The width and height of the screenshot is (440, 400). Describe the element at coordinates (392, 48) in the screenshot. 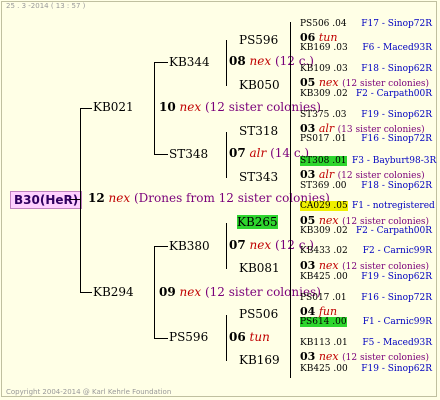

I see `leaf-pedigree-link: F6 - Maced93R` at that location.